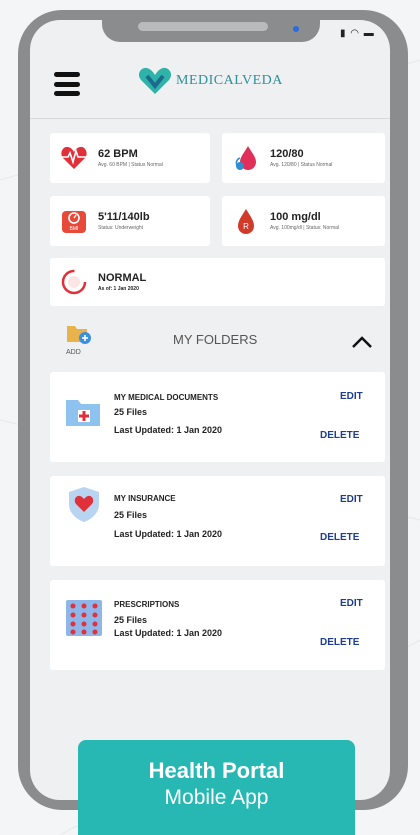 This screenshot has height=835, width=420. I want to click on badge-title: Health Portal, so click(216, 770).